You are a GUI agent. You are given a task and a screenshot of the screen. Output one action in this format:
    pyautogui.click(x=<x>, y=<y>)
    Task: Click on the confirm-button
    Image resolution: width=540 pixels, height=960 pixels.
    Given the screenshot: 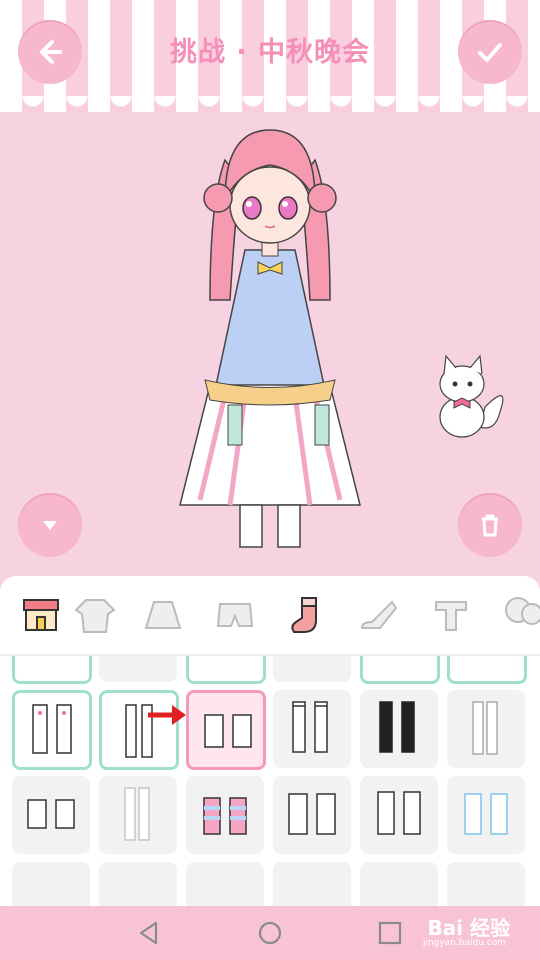 What is the action you would take?
    pyautogui.click(x=490, y=52)
    